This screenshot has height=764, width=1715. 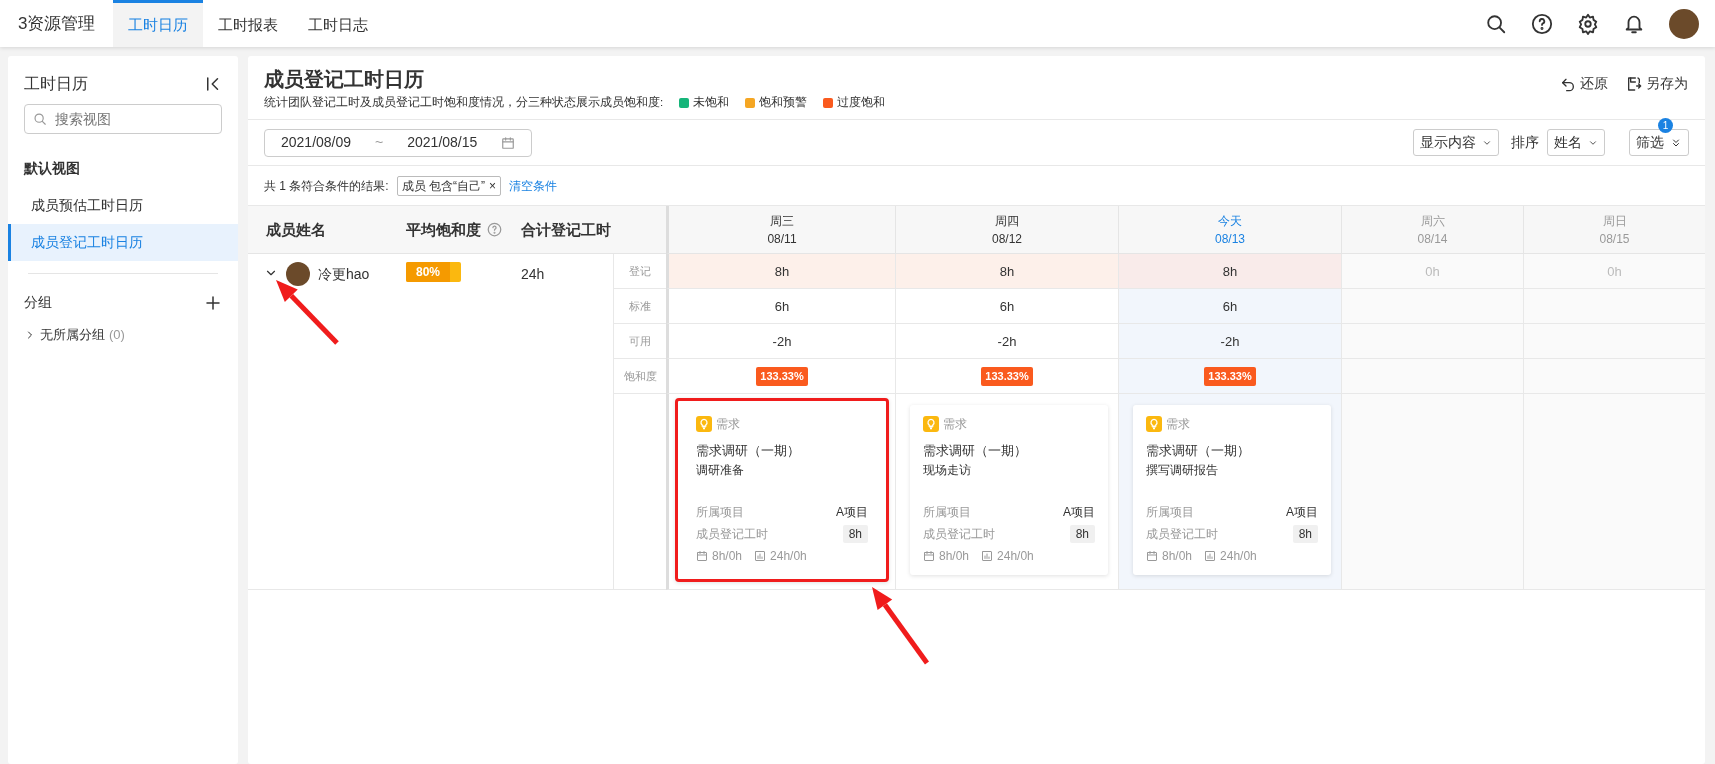 What do you see at coordinates (72, 335) in the screenshot?
I see `group-label: 无所属分组` at bounding box center [72, 335].